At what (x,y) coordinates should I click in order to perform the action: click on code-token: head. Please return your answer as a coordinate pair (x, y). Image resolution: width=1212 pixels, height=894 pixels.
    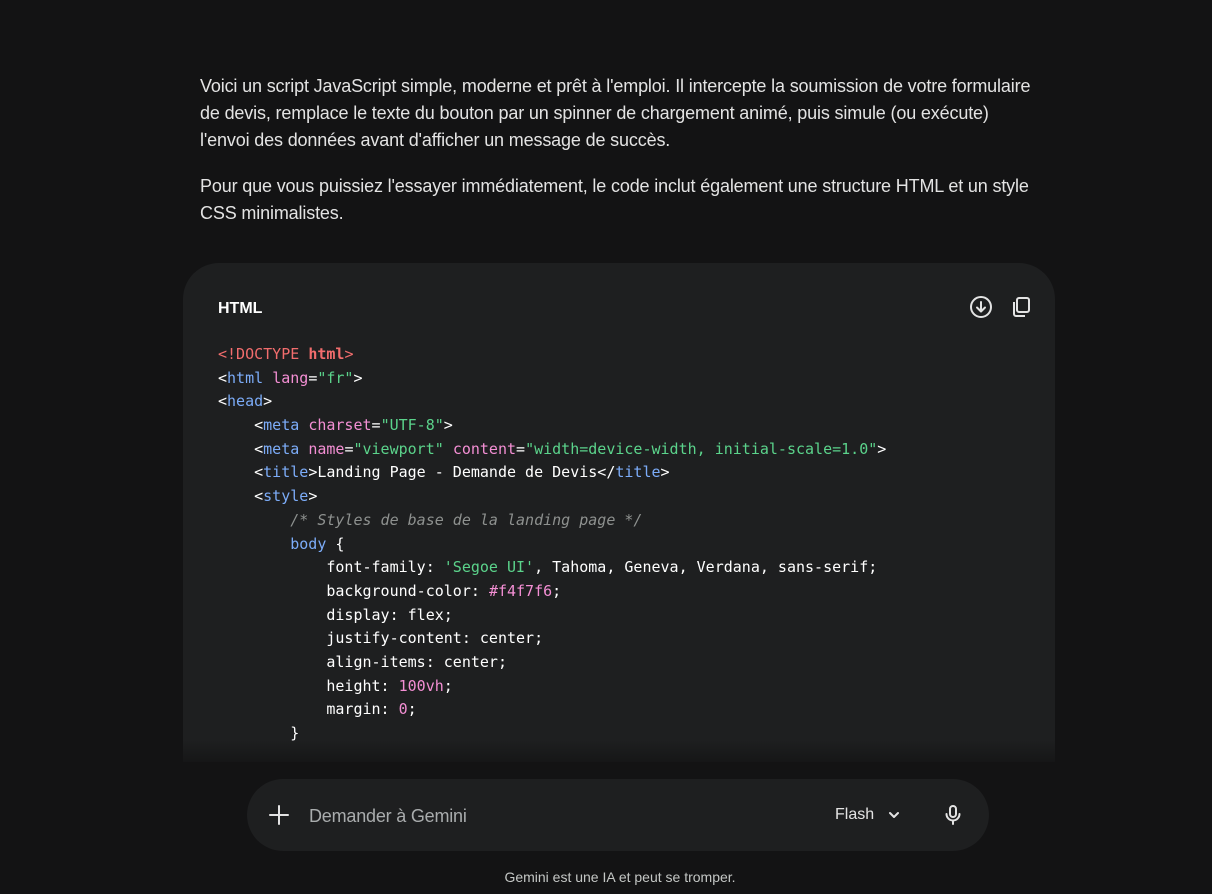
    Looking at the image, I should click on (245, 401).